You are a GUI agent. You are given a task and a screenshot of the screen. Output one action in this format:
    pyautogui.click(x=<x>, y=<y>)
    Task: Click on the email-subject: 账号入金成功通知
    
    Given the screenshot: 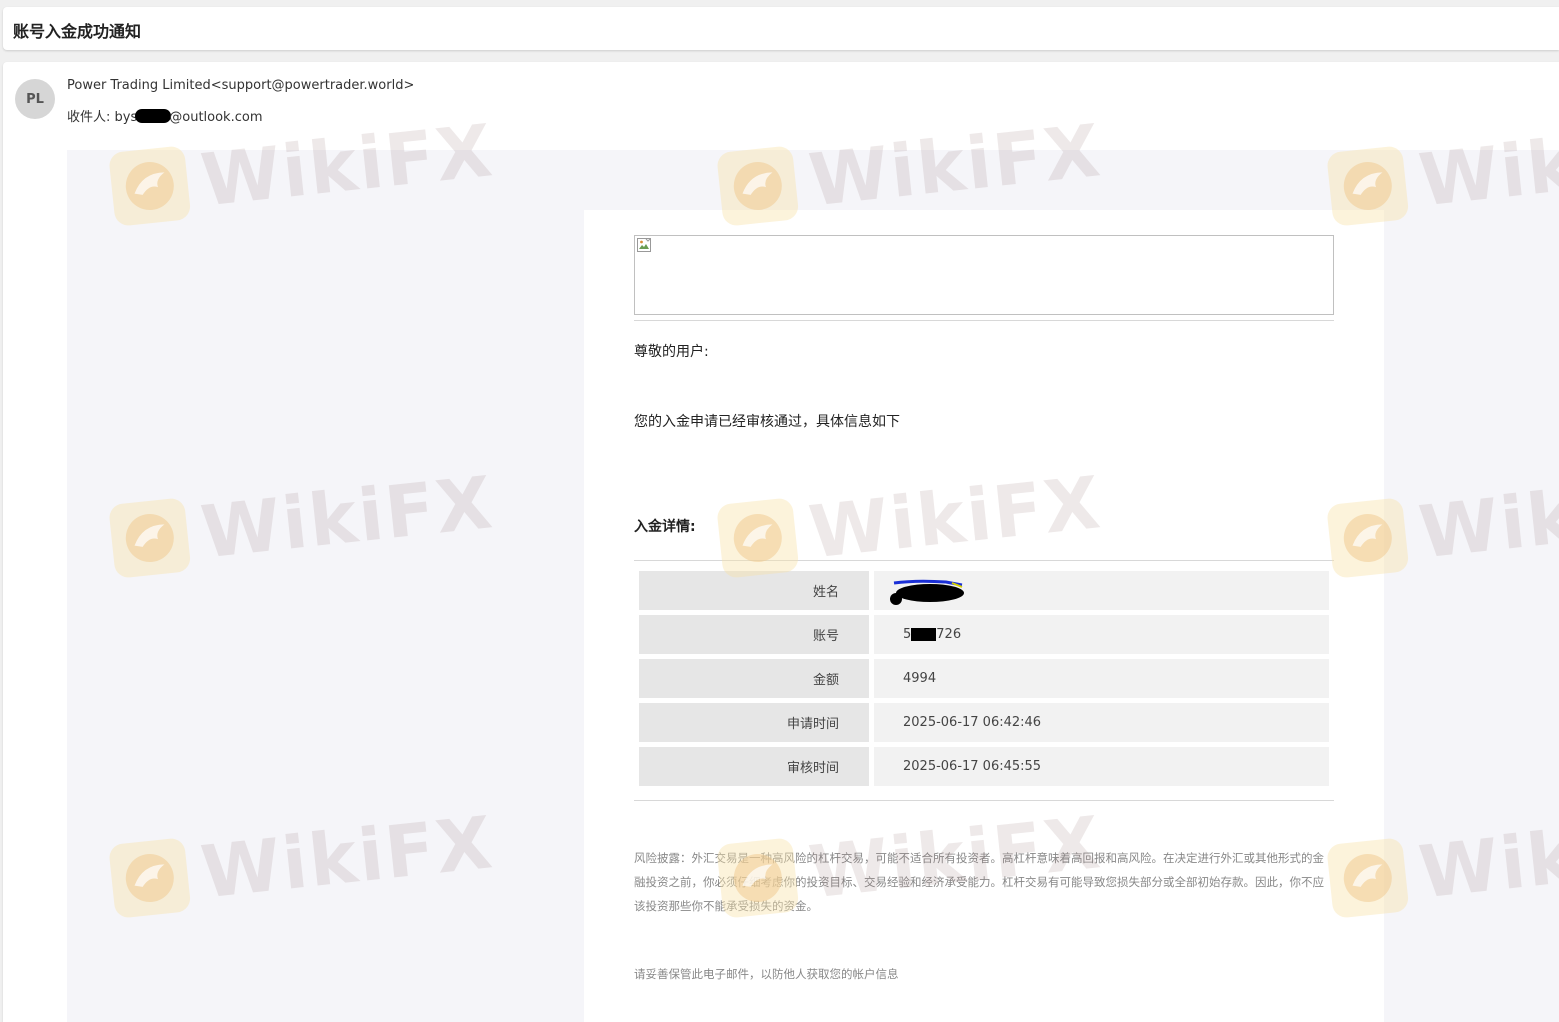 What is the action you would take?
    pyautogui.click(x=77, y=31)
    